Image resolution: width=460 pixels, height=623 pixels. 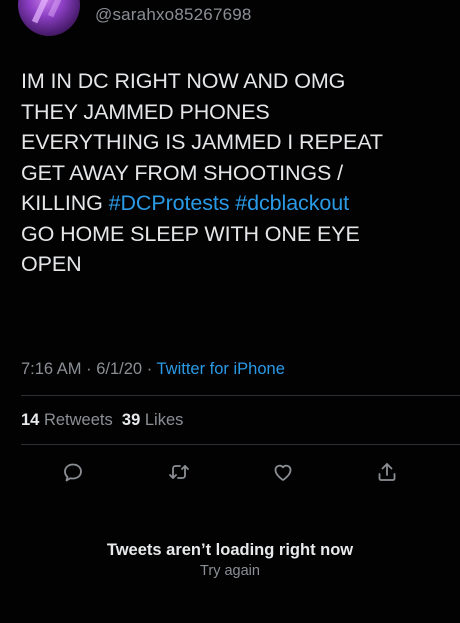 What do you see at coordinates (119, 369) in the screenshot?
I see `tweet-date: 6/1/20` at bounding box center [119, 369].